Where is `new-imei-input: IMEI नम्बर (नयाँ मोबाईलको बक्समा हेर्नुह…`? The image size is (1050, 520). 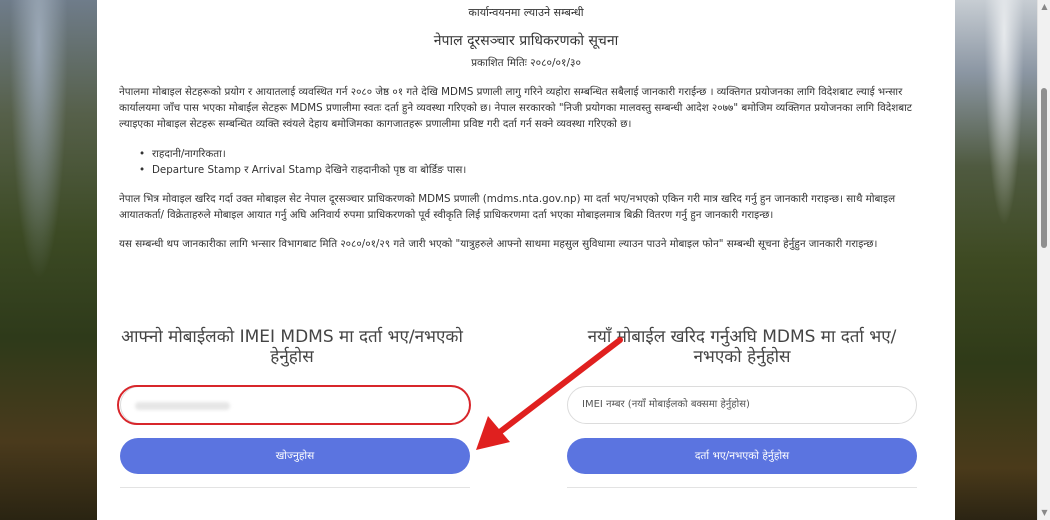 new-imei-input: IMEI नम्बर (नयाँ मोबाईलको बक्समा हेर्नुह… is located at coordinates (742, 405).